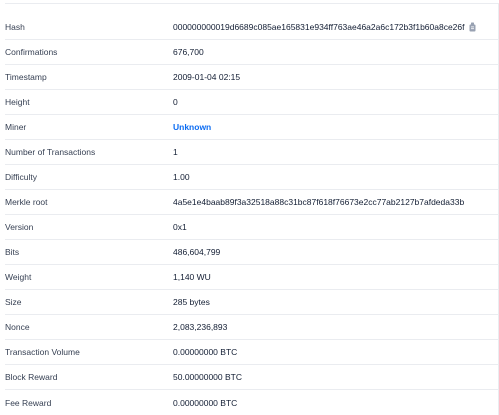  What do you see at coordinates (251, 152) in the screenshot?
I see `row-number-of-transactions: Number of Transactions 1` at bounding box center [251, 152].